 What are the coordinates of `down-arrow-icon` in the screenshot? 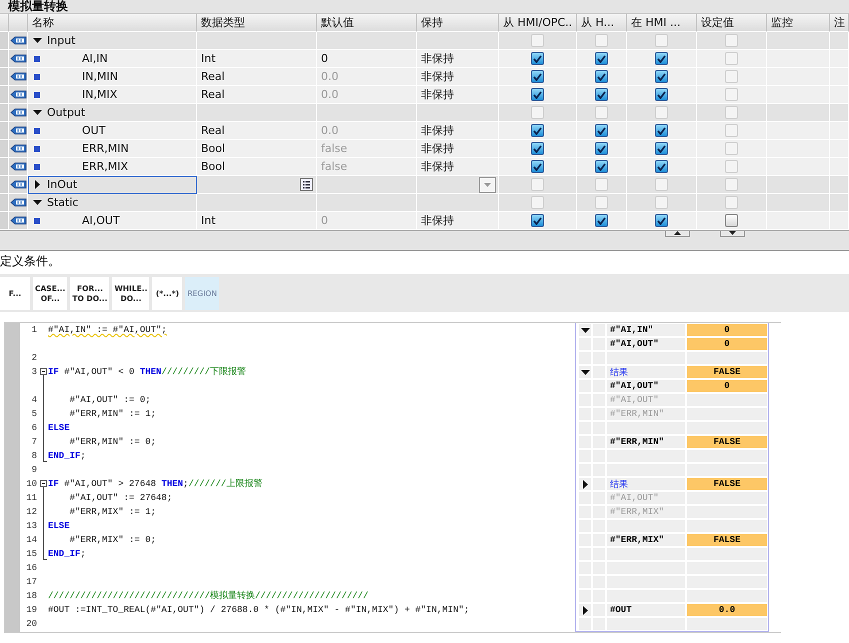 It's located at (732, 233).